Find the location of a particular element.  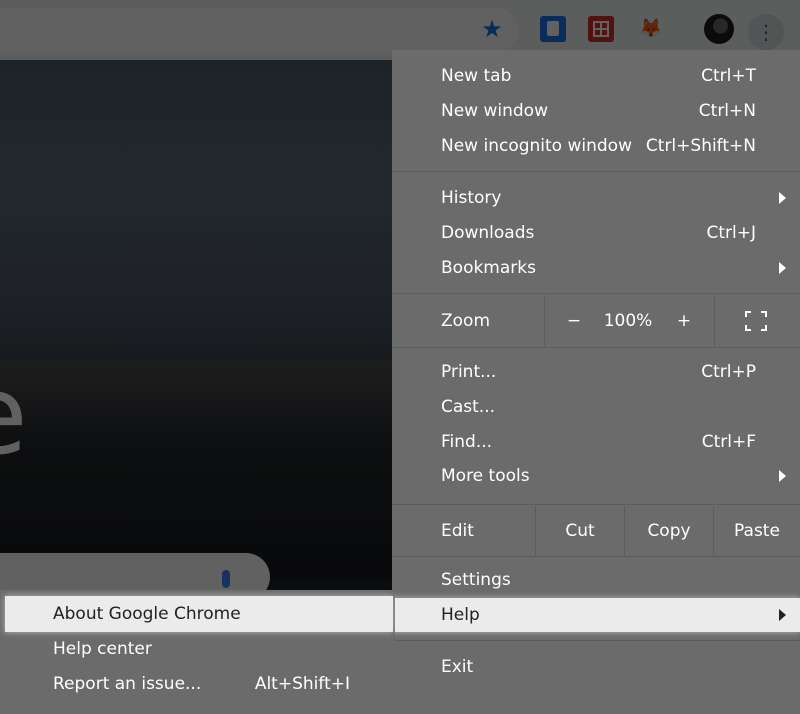

edit-label: Edit is located at coordinates (457, 531).